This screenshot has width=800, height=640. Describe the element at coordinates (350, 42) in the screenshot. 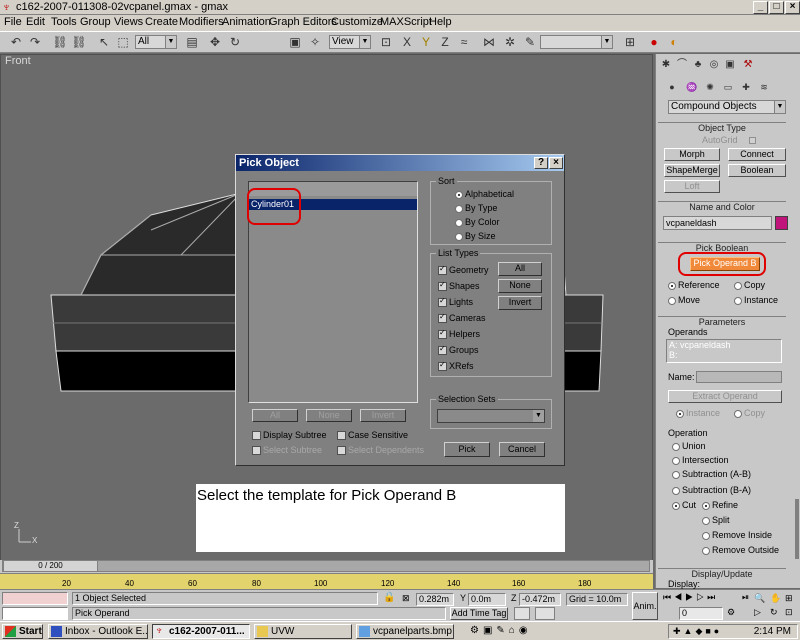

I see `coord-system-dropdown: View ▼` at that location.